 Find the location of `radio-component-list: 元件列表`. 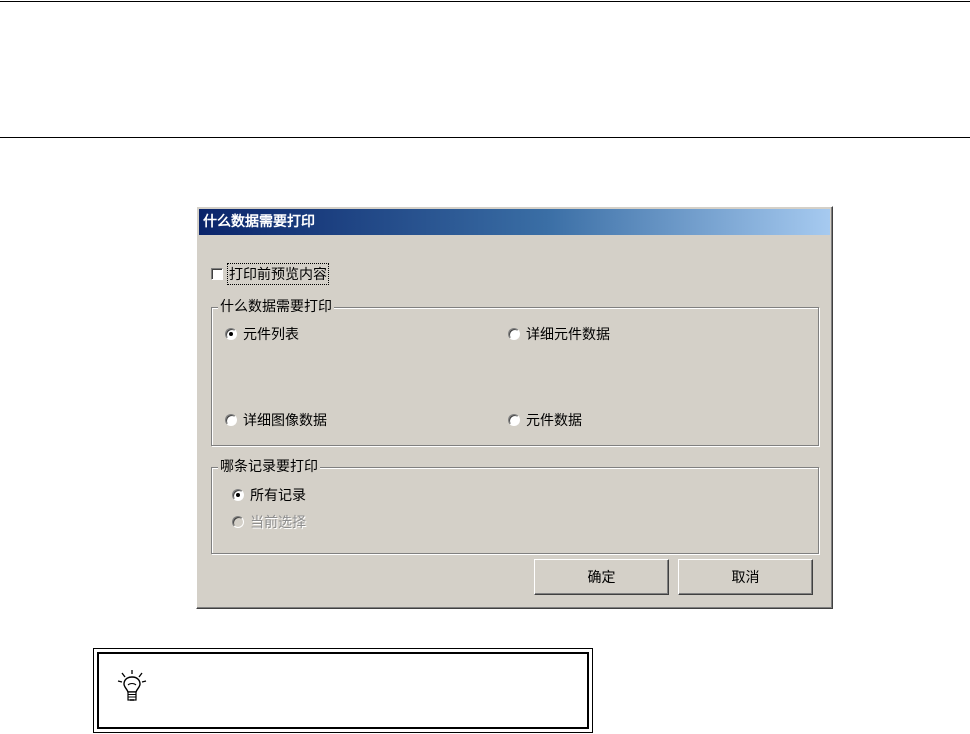

radio-component-list: 元件列表 is located at coordinates (262, 334).